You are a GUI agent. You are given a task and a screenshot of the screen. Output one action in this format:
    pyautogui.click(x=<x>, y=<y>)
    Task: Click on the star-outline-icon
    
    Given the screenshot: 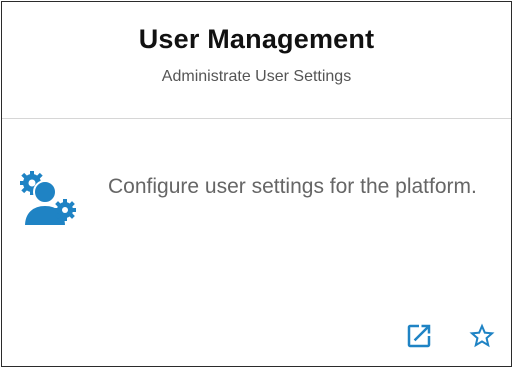 What is the action you would take?
    pyautogui.click(x=482, y=338)
    